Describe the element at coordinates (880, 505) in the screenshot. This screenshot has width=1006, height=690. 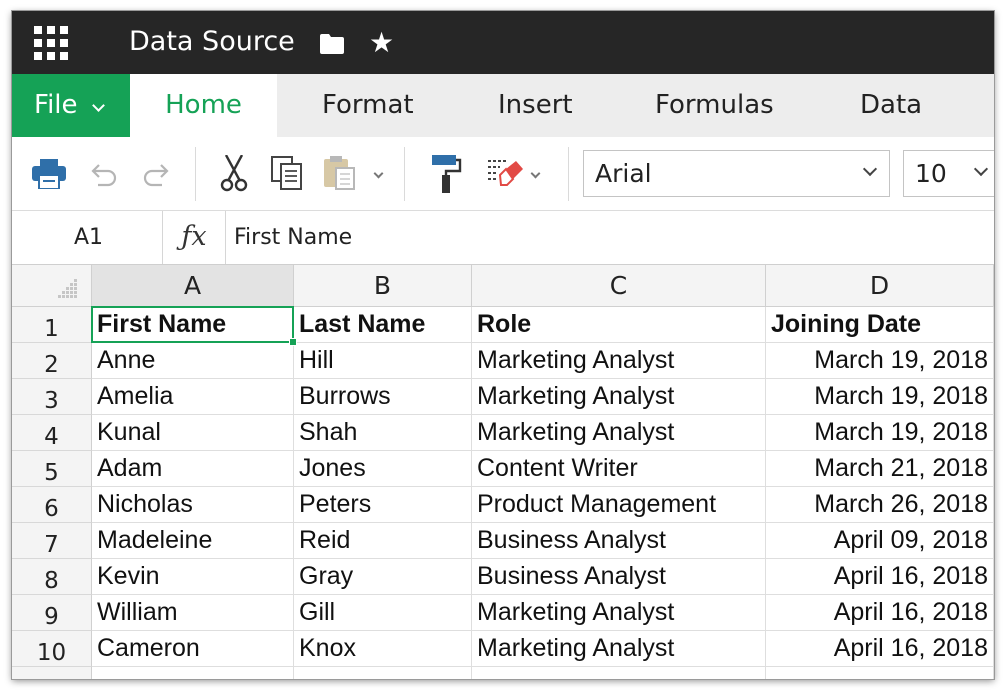
I see `cell-d6: March 26, 2018` at that location.